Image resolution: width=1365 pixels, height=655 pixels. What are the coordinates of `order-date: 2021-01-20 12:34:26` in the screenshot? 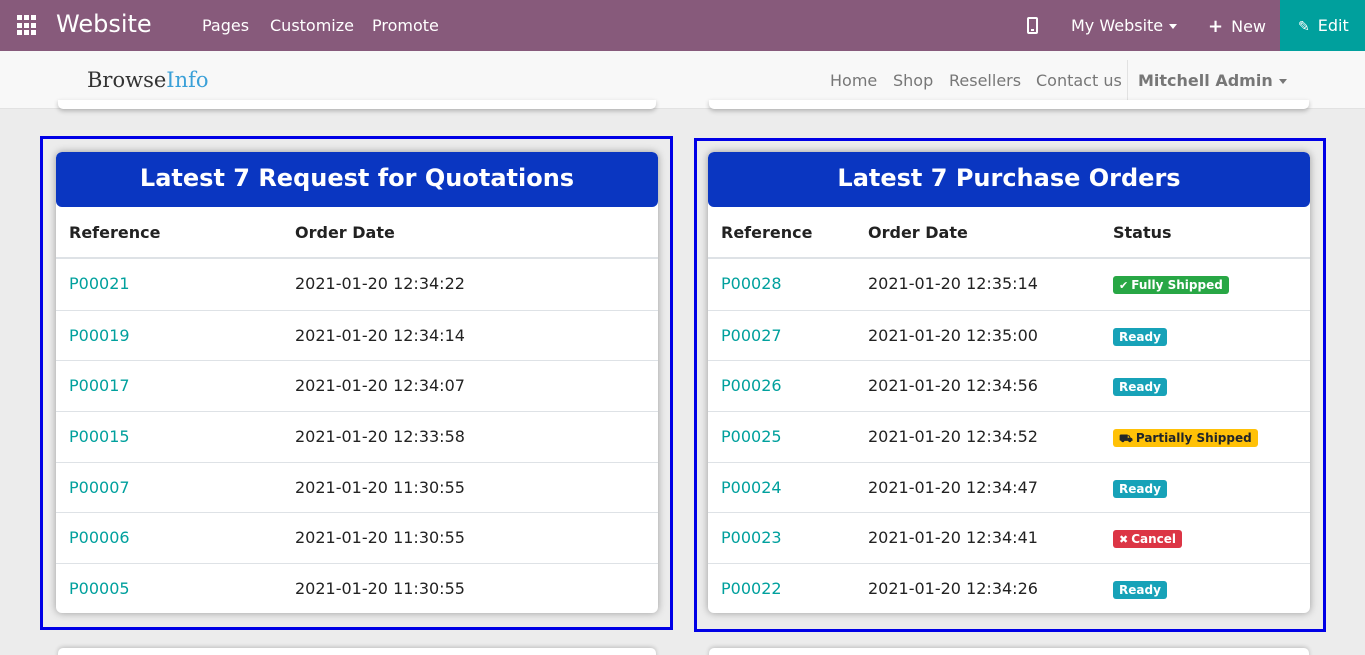 It's located at (953, 589).